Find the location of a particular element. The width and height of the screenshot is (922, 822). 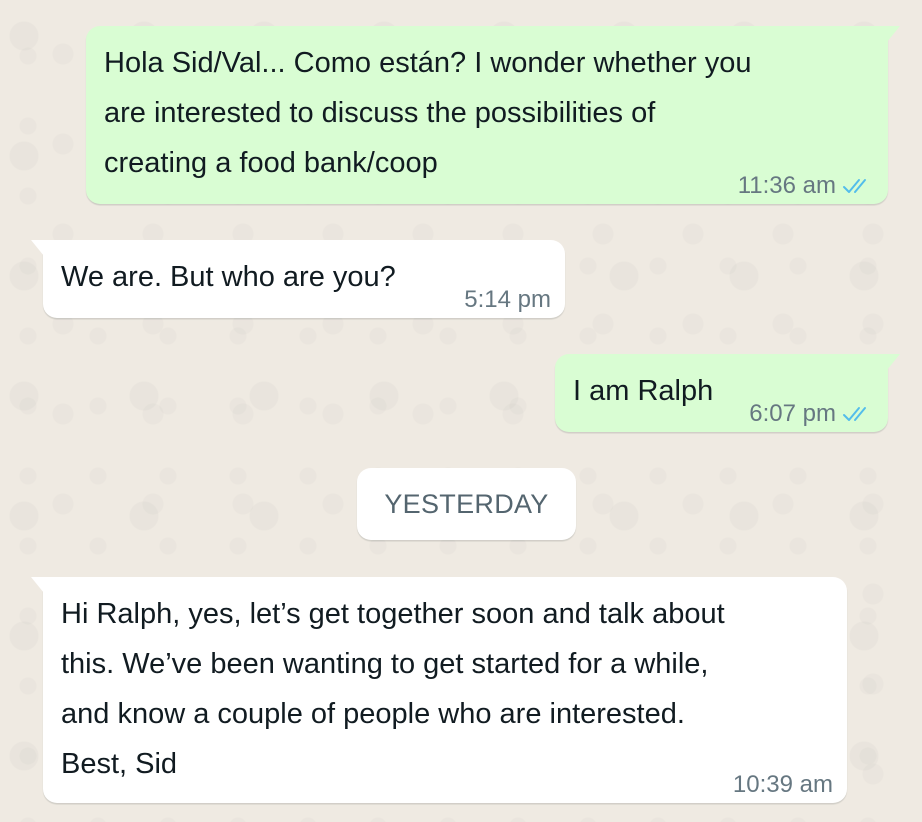

message-bubble-incoming: We are. But who are you? 5:14 pm is located at coordinates (298, 279).